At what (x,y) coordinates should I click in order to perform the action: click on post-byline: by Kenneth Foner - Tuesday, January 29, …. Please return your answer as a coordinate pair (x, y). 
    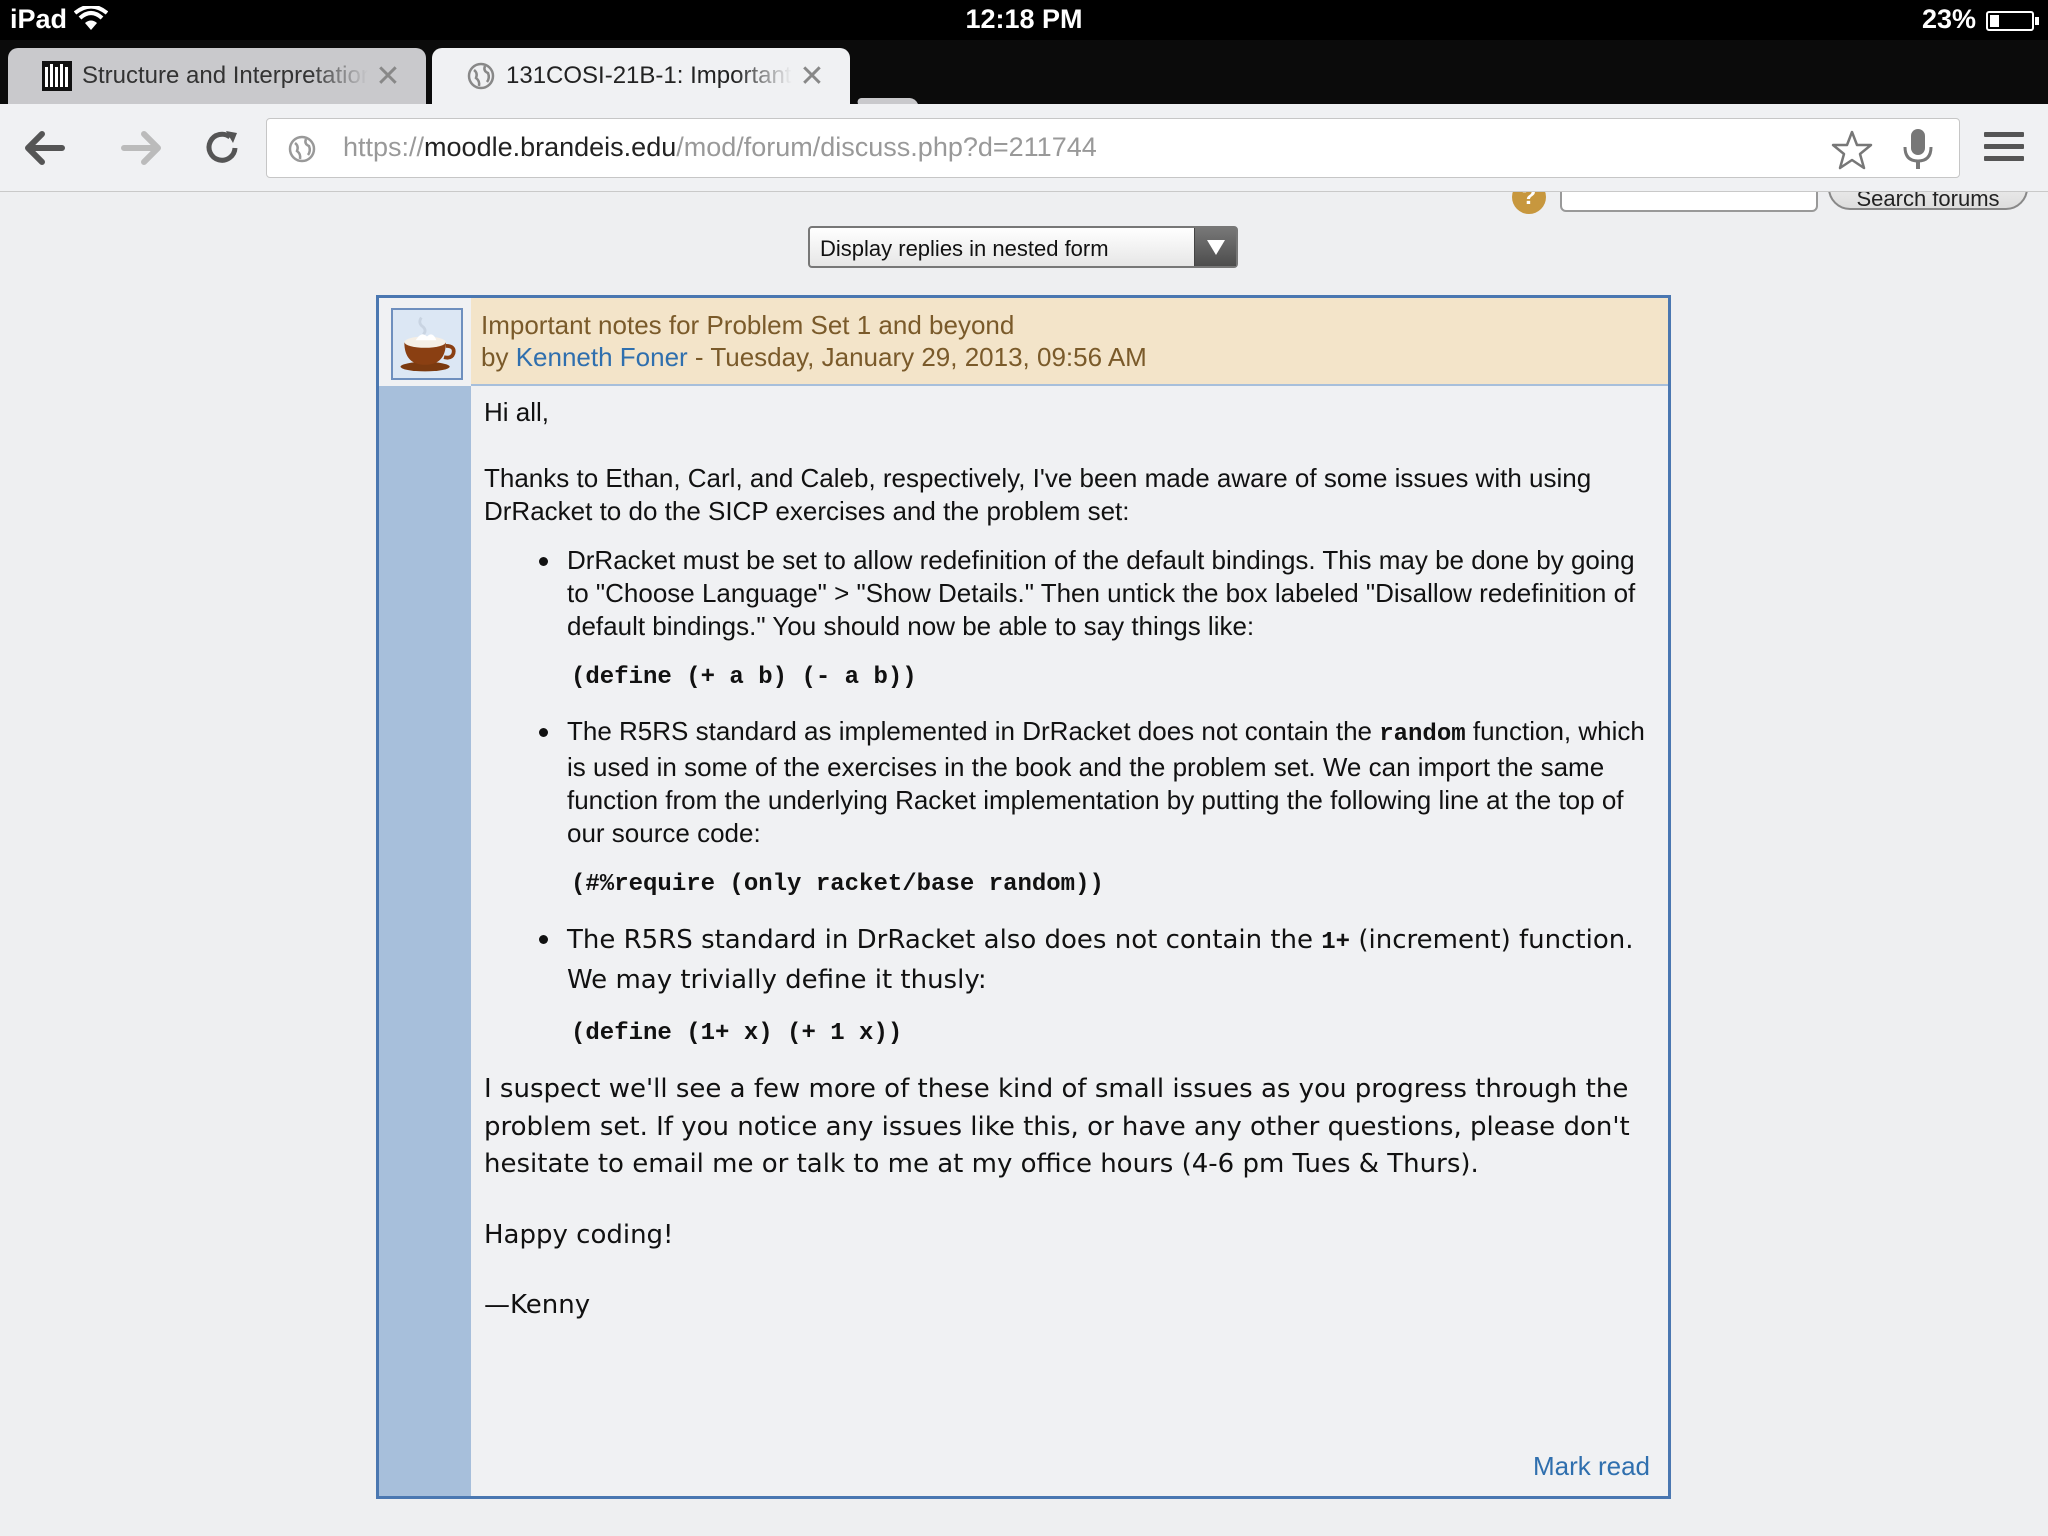
    Looking at the image, I should click on (814, 357).